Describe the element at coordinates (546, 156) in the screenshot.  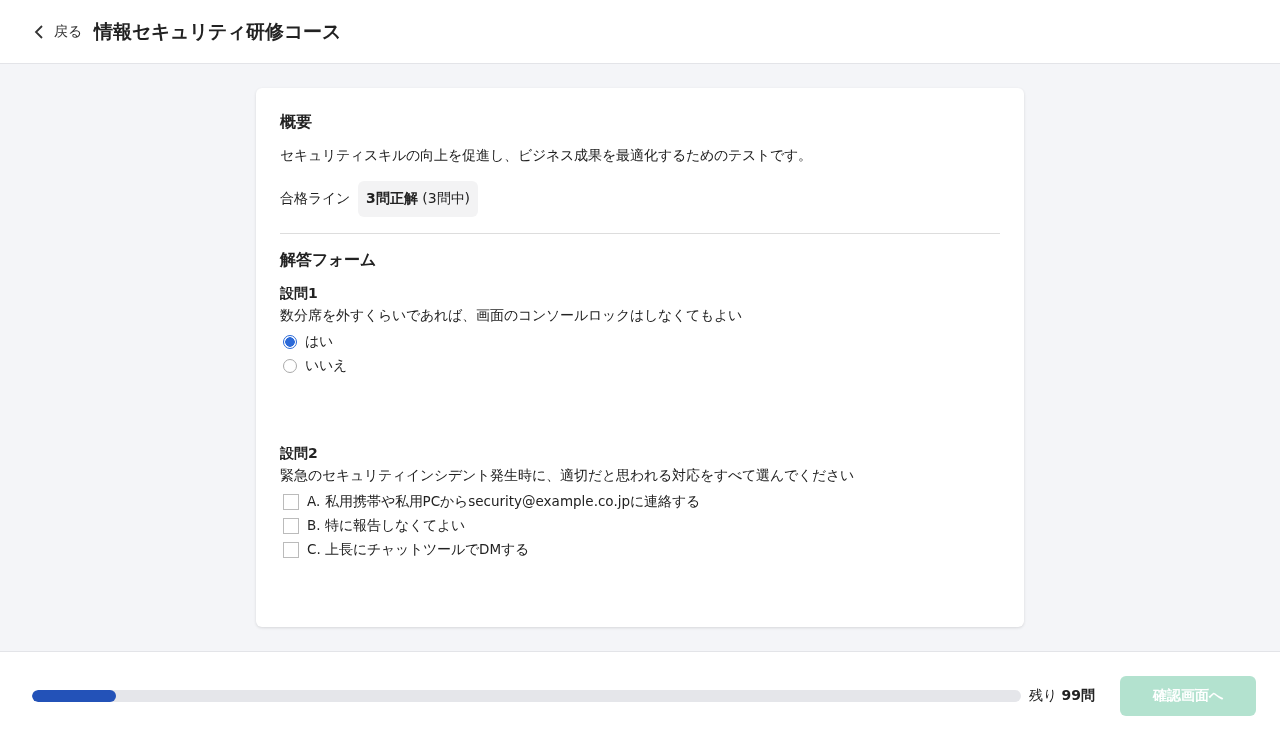
I see `description-text: セキュリティスキルの向上を促進し、ビジネス成果を最適化するためのテストです。` at that location.